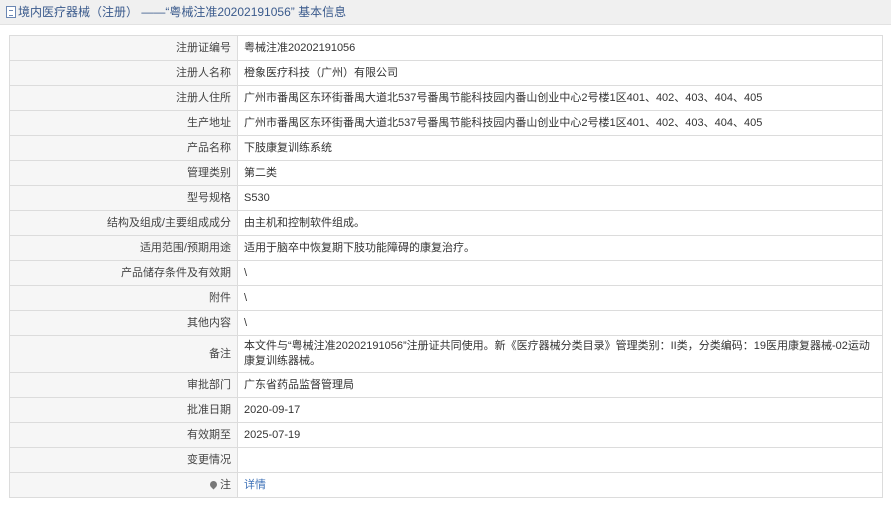 The height and width of the screenshot is (524, 891). I want to click on table-row: 注 详情, so click(446, 485).